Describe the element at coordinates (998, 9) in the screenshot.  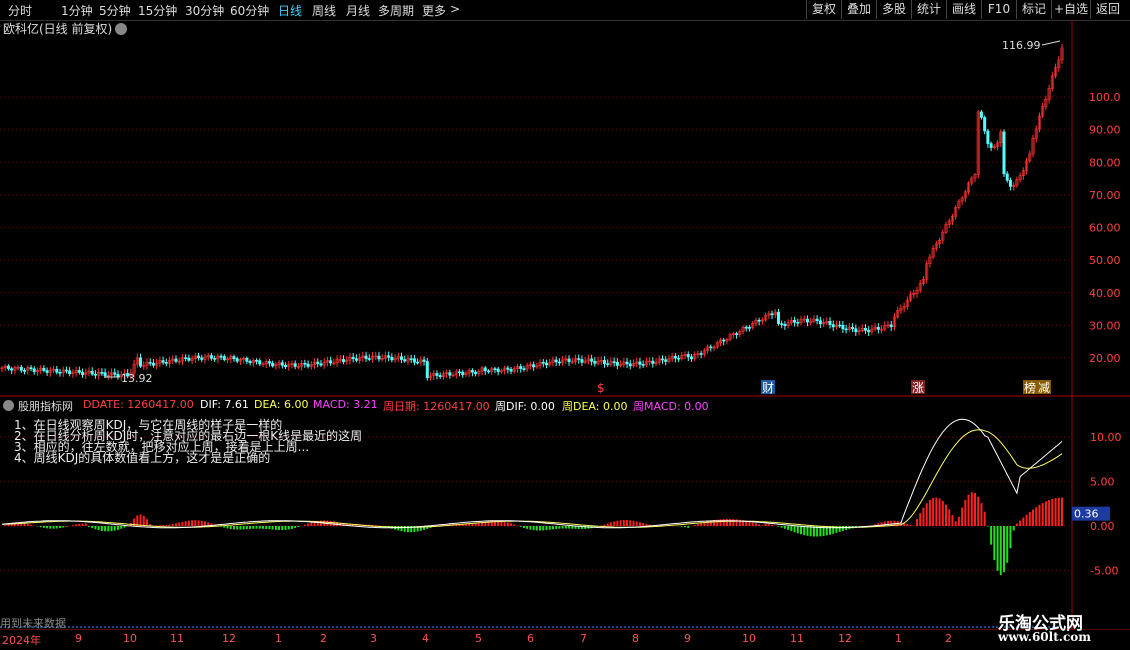
I see `f10-button: F10` at that location.